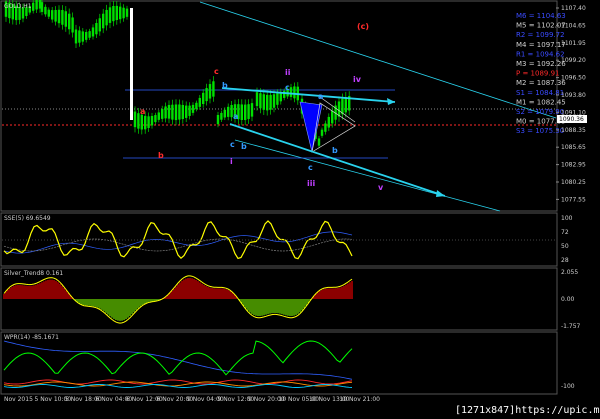  What do you see at coordinates (541, 102) in the screenshot?
I see `murrey-level: M1 = 1082.45` at bounding box center [541, 102].